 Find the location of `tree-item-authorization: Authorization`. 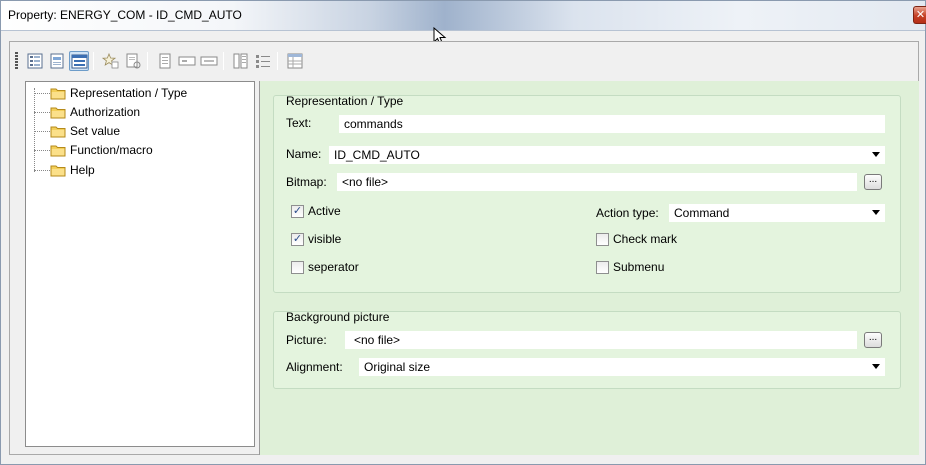

tree-item-authorization: Authorization is located at coordinates (87, 112).